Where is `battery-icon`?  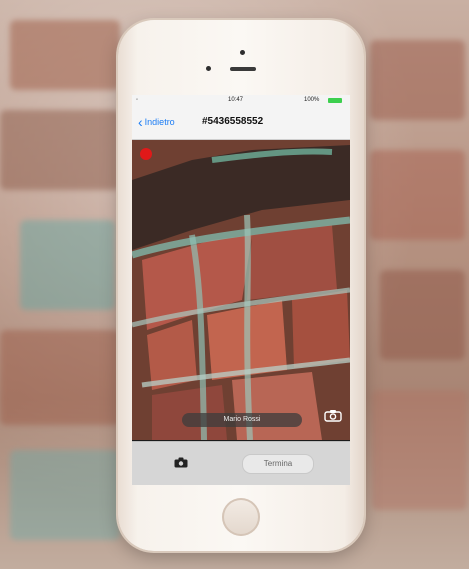 battery-icon is located at coordinates (335, 100).